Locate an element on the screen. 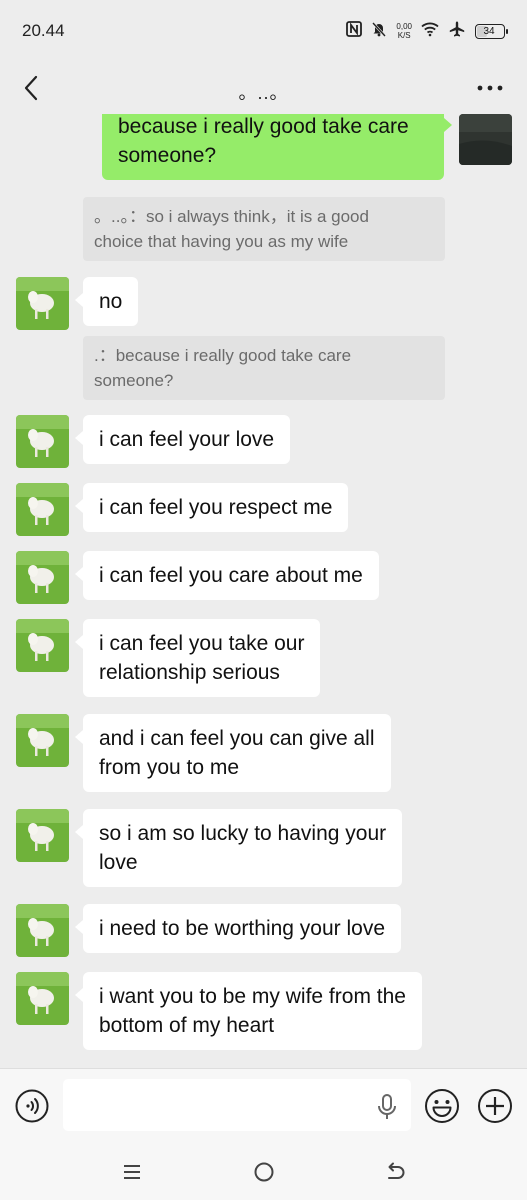 This screenshot has height=1200, width=527. system-back-button is located at coordinates (395, 1172).